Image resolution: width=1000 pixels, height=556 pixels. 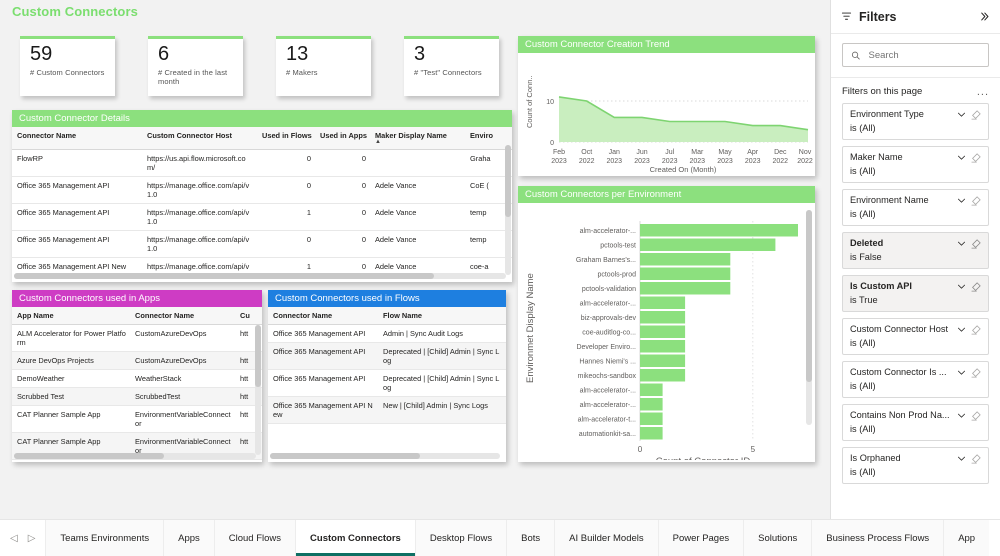 What do you see at coordinates (966, 538) in the screenshot?
I see `tab-apps-overflow: App` at bounding box center [966, 538].